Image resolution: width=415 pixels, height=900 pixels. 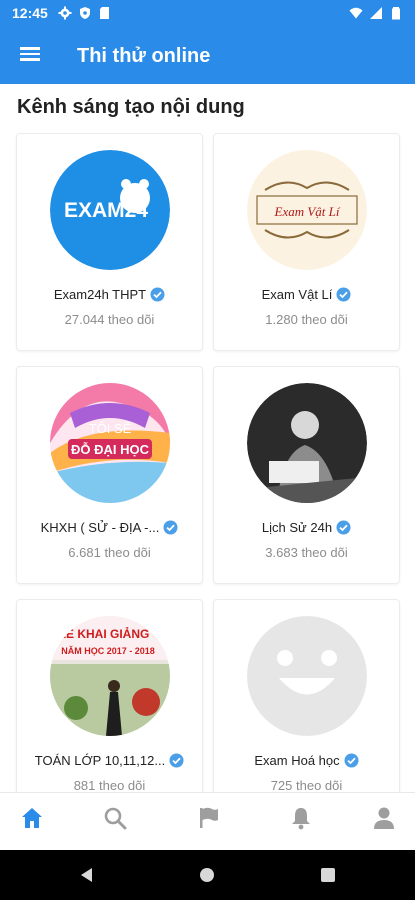 I want to click on channel-card-exam24h: EXAM24 Exam24h THPT 27.044 theo dõi, so click(x=109, y=242).